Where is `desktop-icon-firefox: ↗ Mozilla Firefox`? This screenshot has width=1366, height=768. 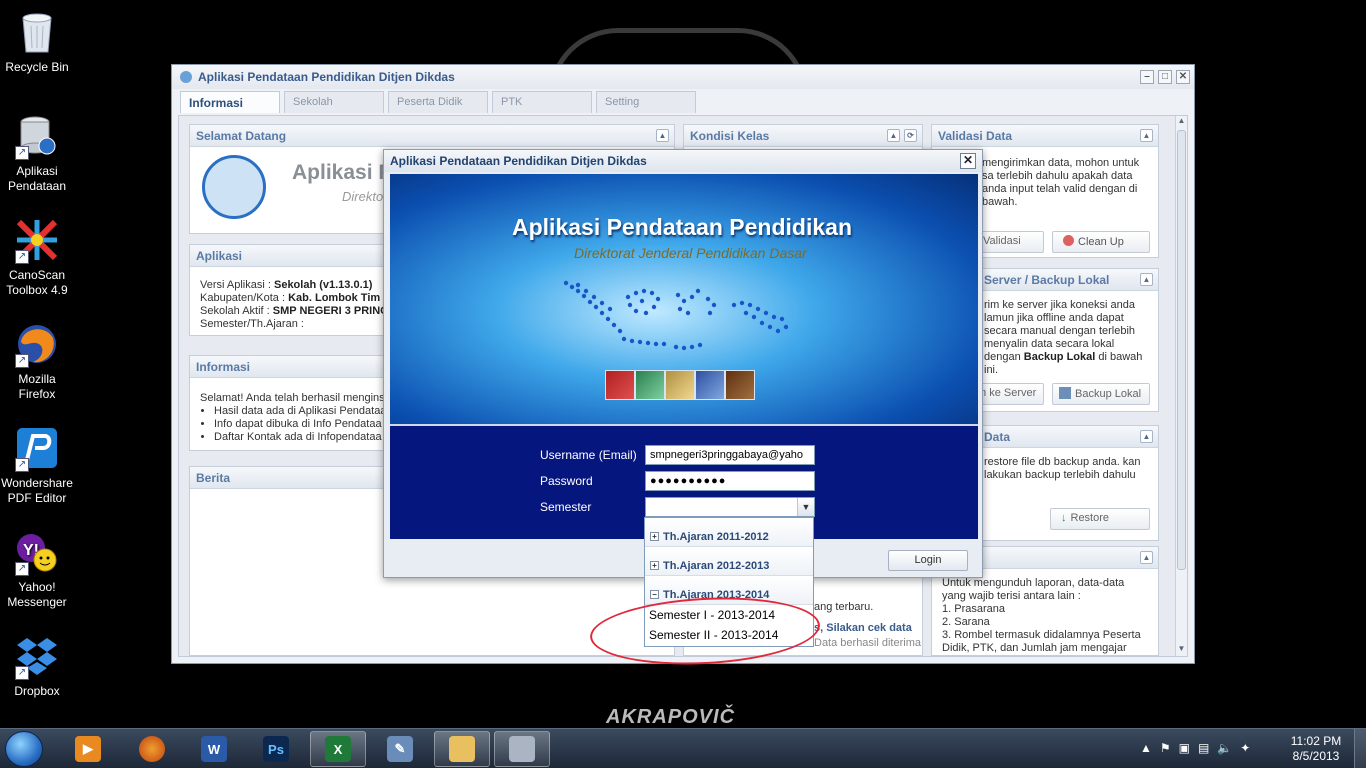
desktop-icon-firefox: ↗ Mozilla Firefox is located at coordinates (37, 361).